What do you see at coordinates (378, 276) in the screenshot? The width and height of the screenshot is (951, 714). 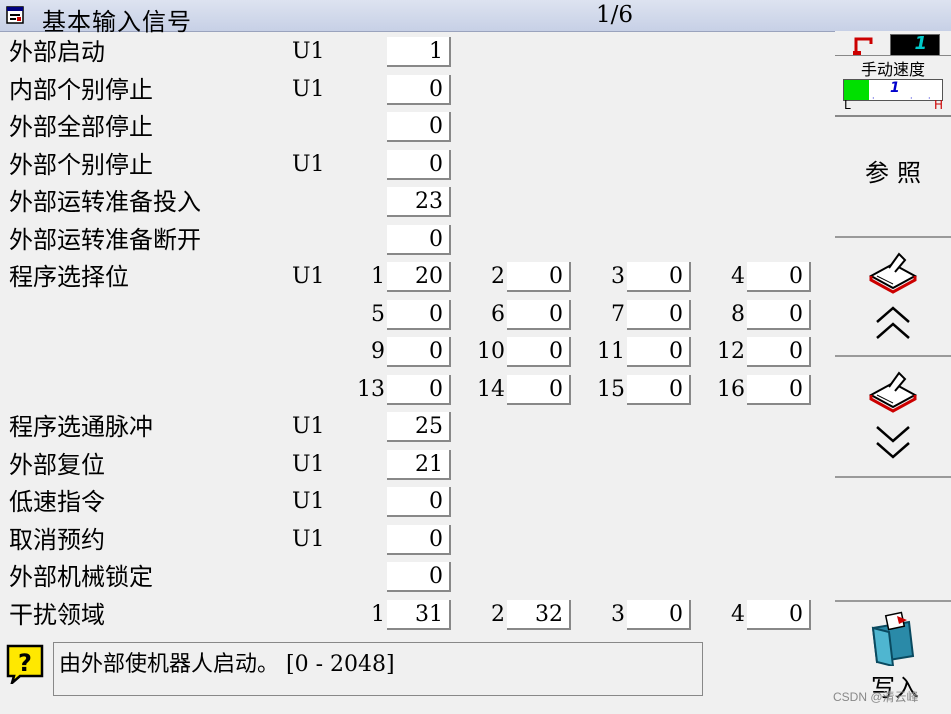 I see `bit-index-label: 1` at bounding box center [378, 276].